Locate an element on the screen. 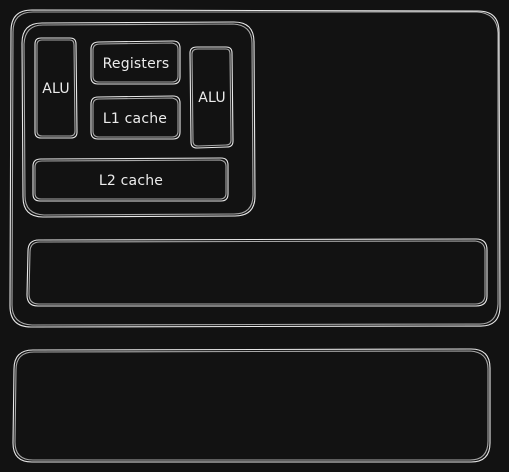  alu-left-label: ALU is located at coordinates (56, 89).